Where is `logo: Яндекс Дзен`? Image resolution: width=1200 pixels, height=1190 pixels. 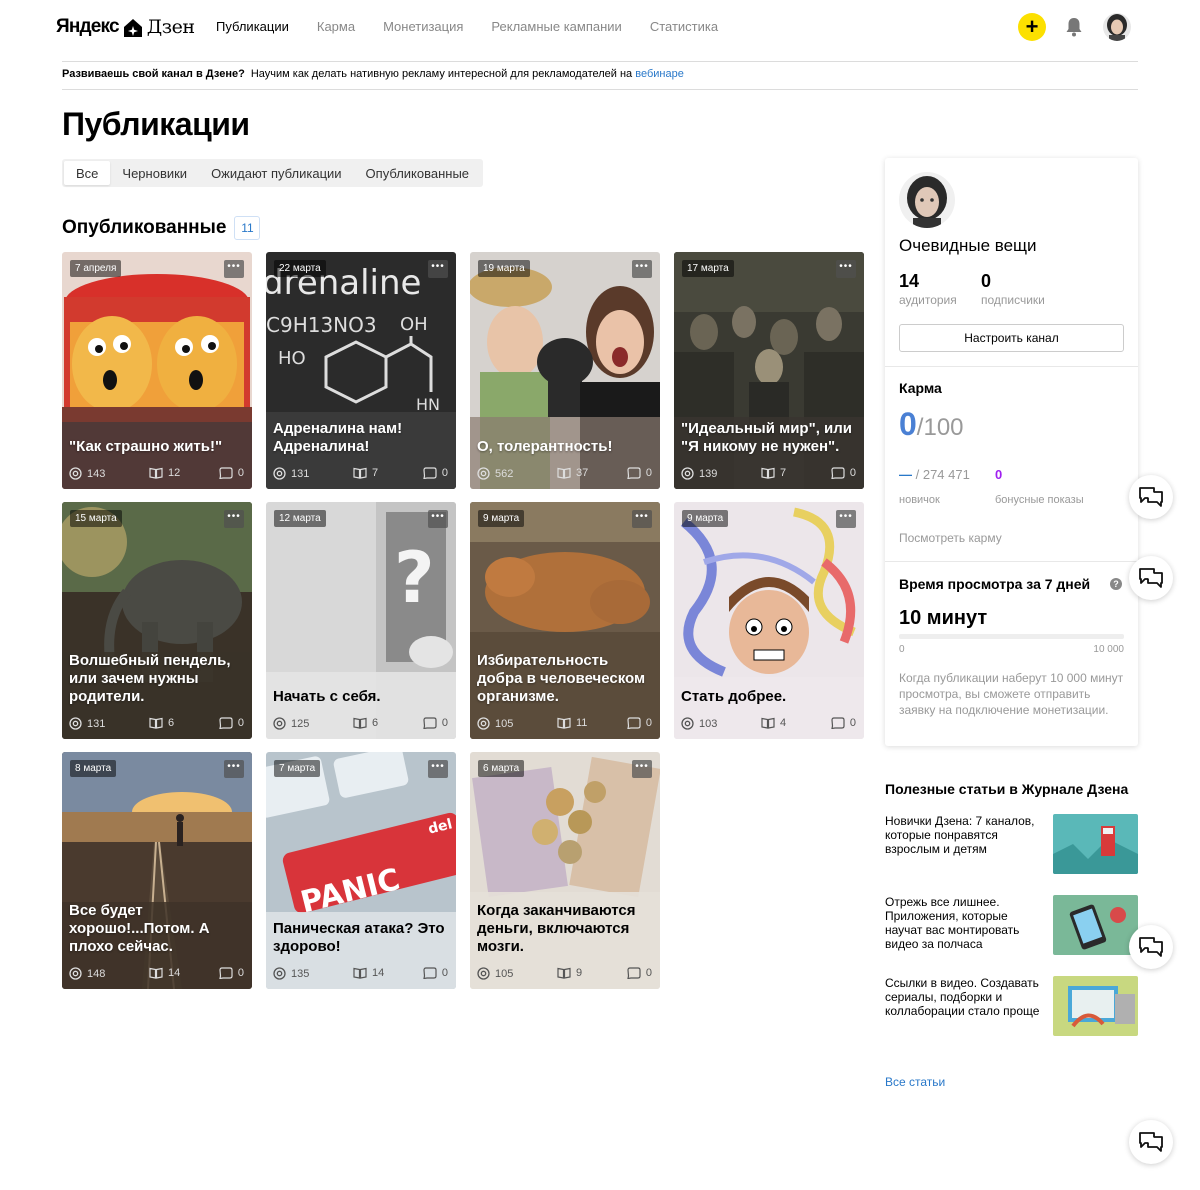
logo: Яндекс Дзен is located at coordinates (125, 27).